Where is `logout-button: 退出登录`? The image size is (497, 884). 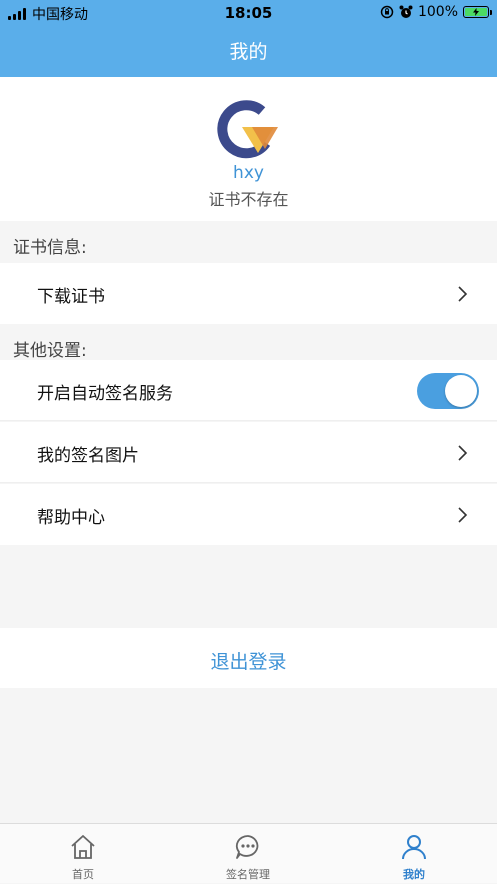 logout-button: 退出登录 is located at coordinates (248, 658).